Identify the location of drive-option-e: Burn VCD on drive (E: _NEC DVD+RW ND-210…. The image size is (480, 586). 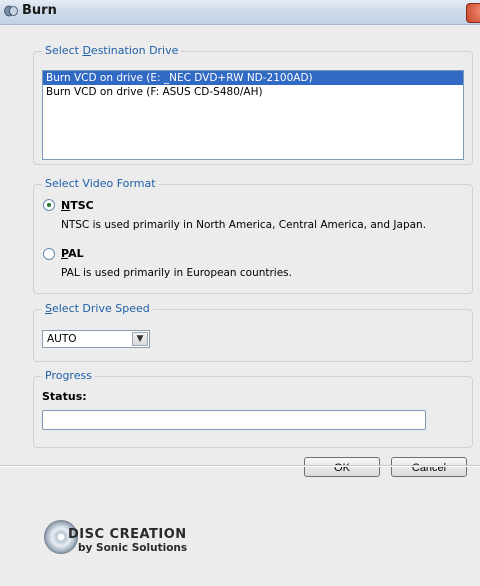
(253, 78).